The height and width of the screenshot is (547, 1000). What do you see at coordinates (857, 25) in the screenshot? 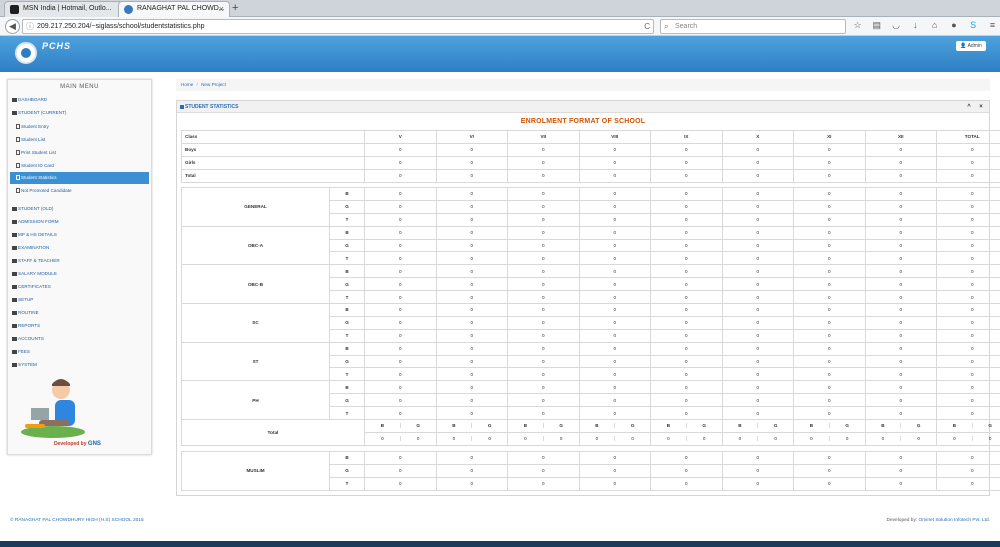
I see `star-icon: ☆` at bounding box center [857, 25].